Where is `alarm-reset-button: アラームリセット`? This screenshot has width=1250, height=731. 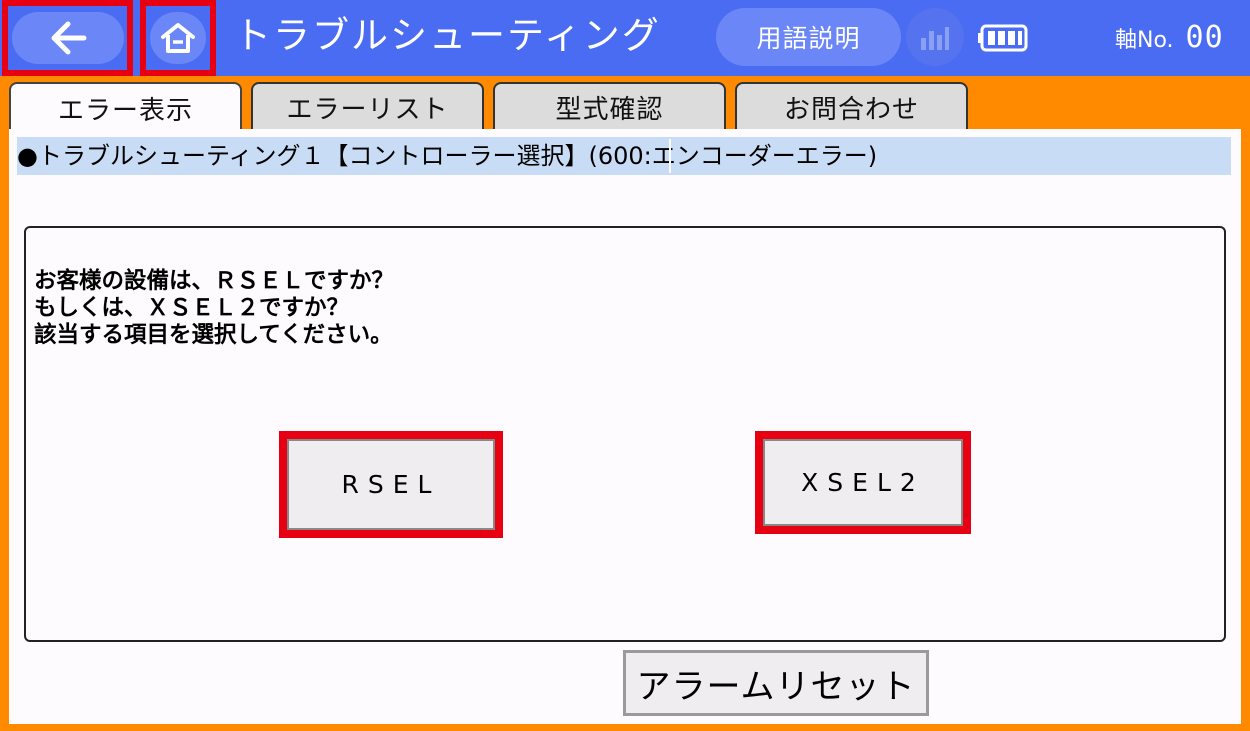
alarm-reset-button: アラームリセット is located at coordinates (776, 683).